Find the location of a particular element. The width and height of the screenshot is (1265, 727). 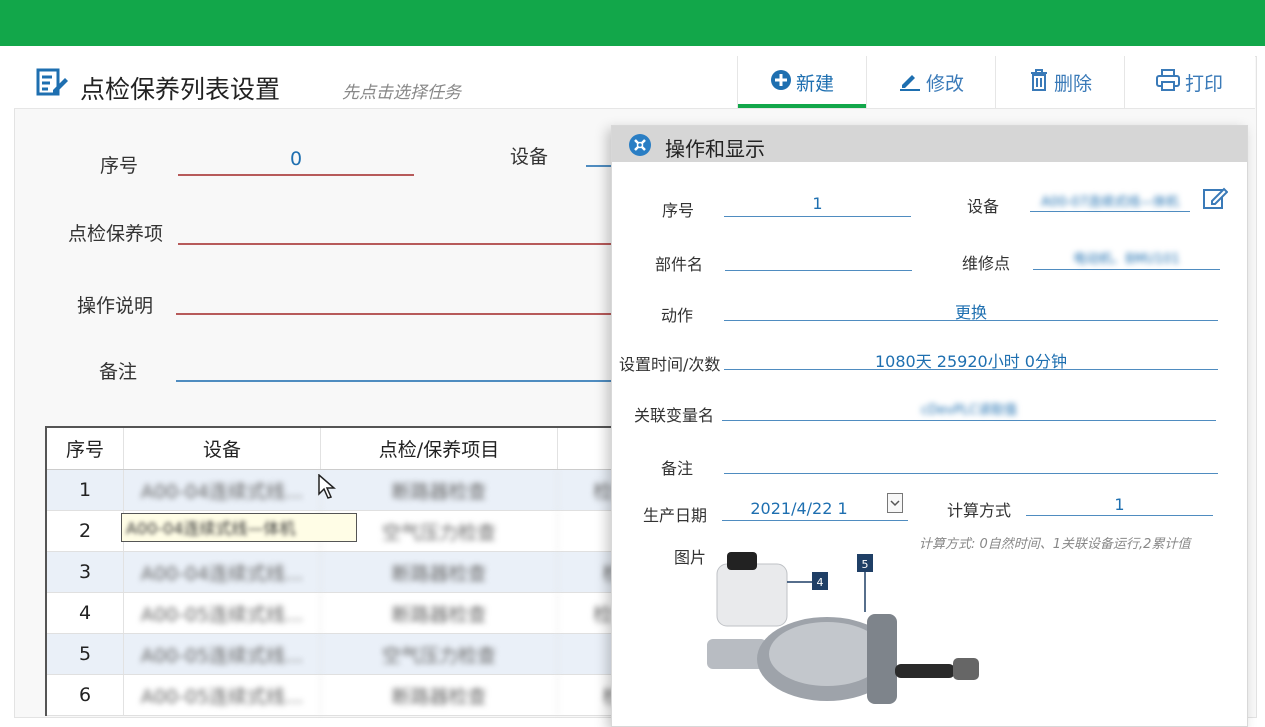

panel-title: 操作和显示 is located at coordinates (715, 149).